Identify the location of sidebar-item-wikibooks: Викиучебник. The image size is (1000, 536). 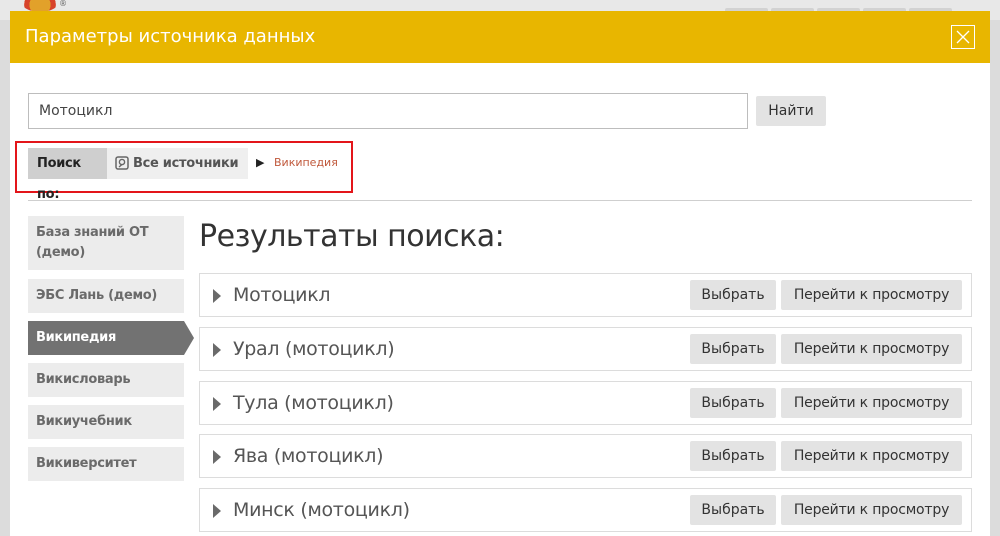
(106, 422).